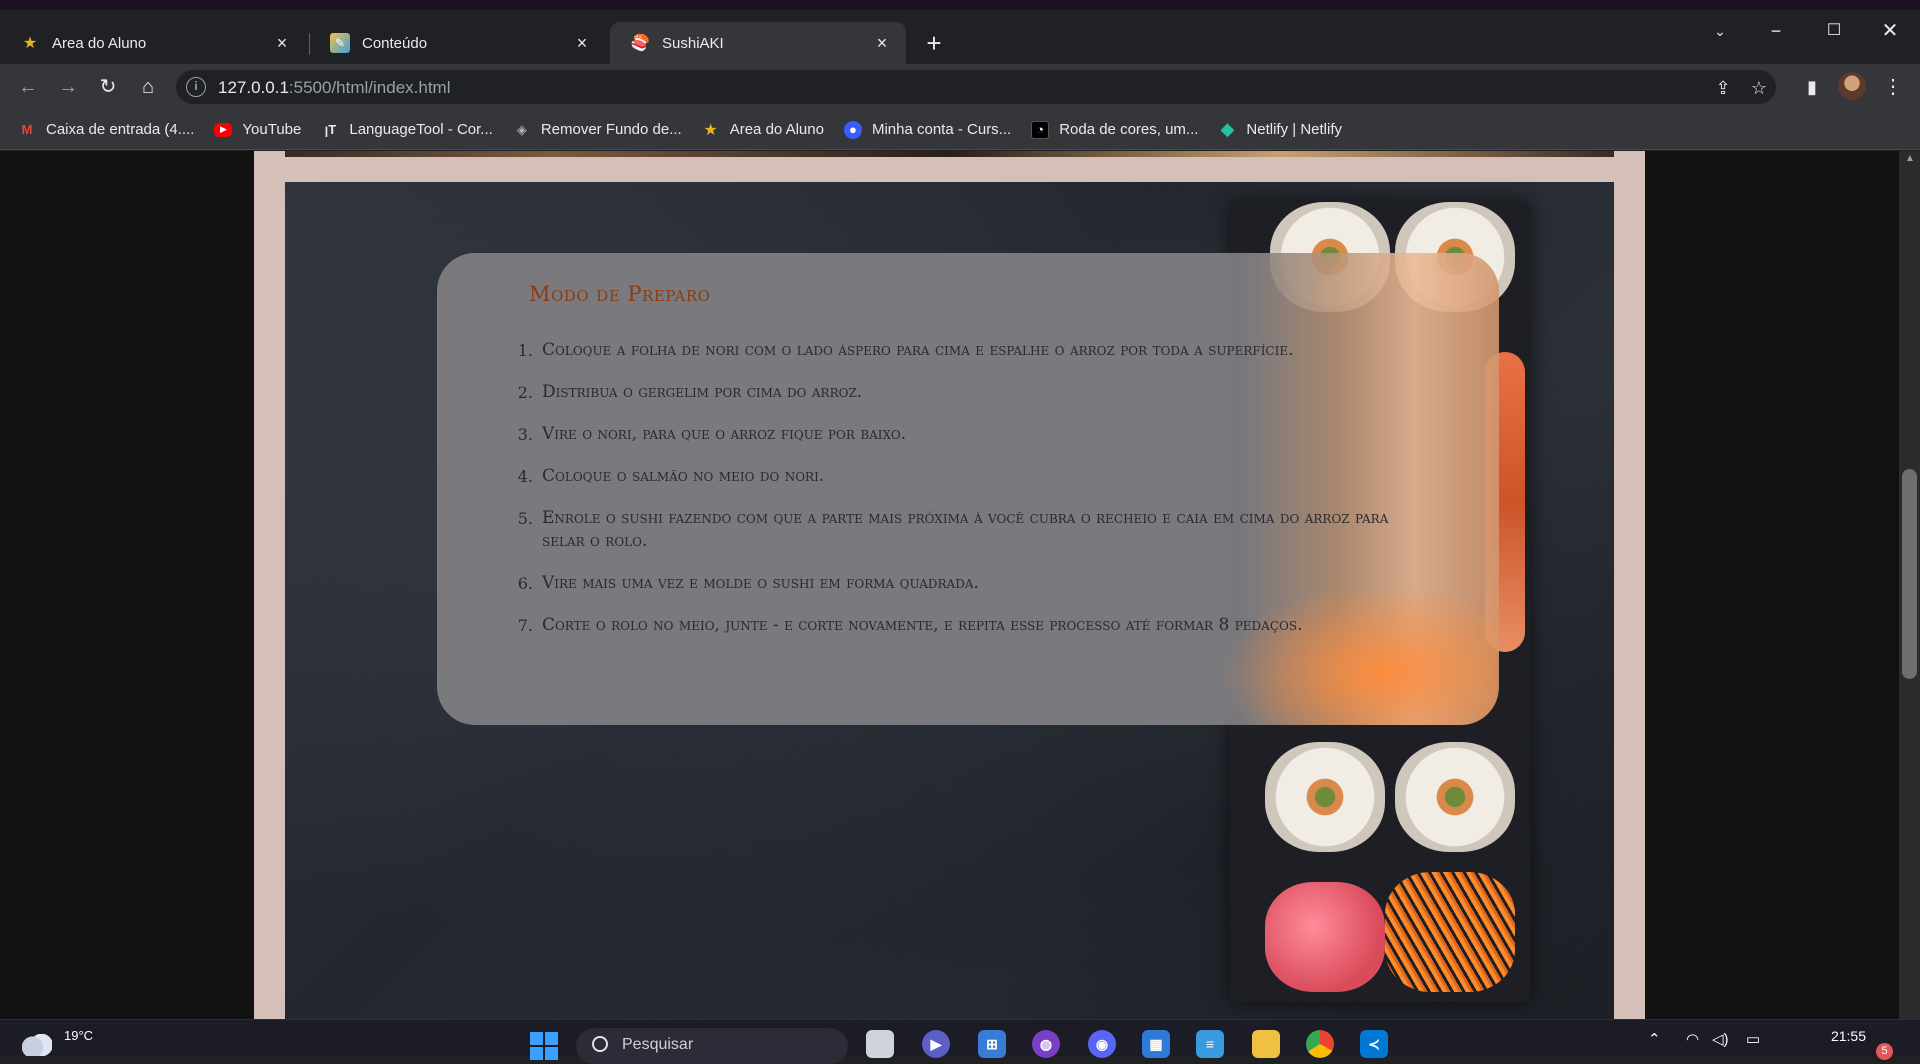 The width and height of the screenshot is (1920, 1064). What do you see at coordinates (525, 625) in the screenshot?
I see `step-number: 7.` at bounding box center [525, 625].